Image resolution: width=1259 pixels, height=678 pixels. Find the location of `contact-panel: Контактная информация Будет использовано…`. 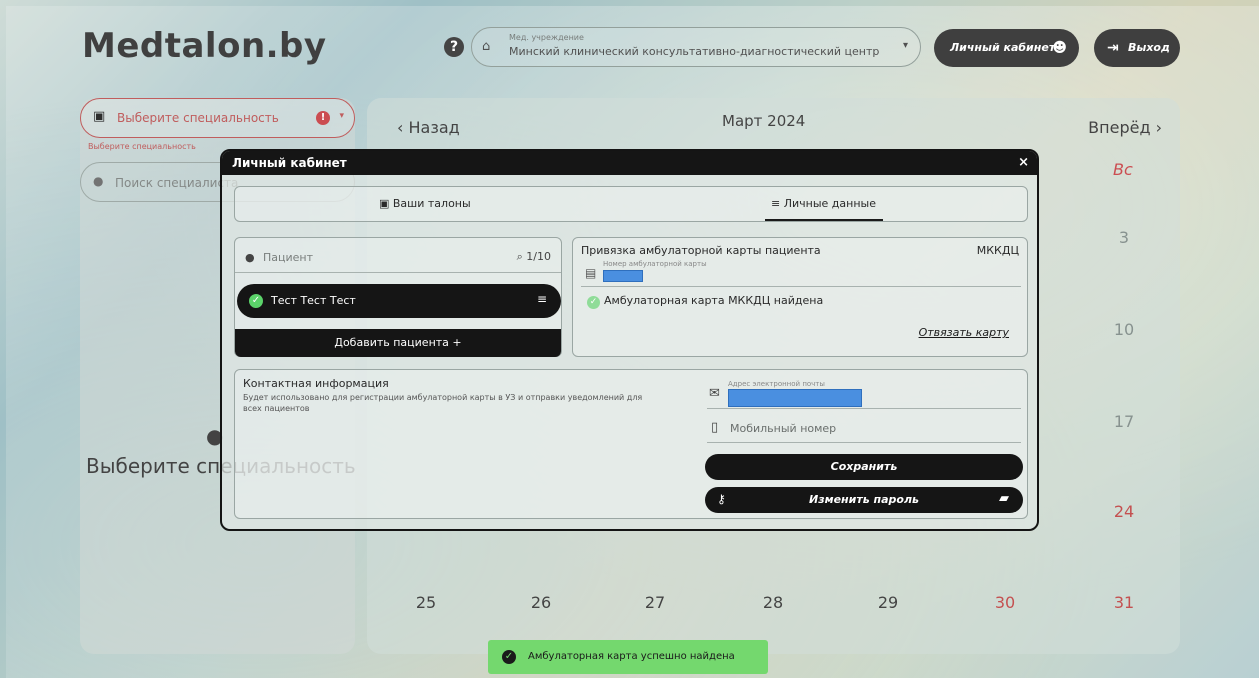

contact-panel: Контактная информация Будет использовано… is located at coordinates (631, 444).